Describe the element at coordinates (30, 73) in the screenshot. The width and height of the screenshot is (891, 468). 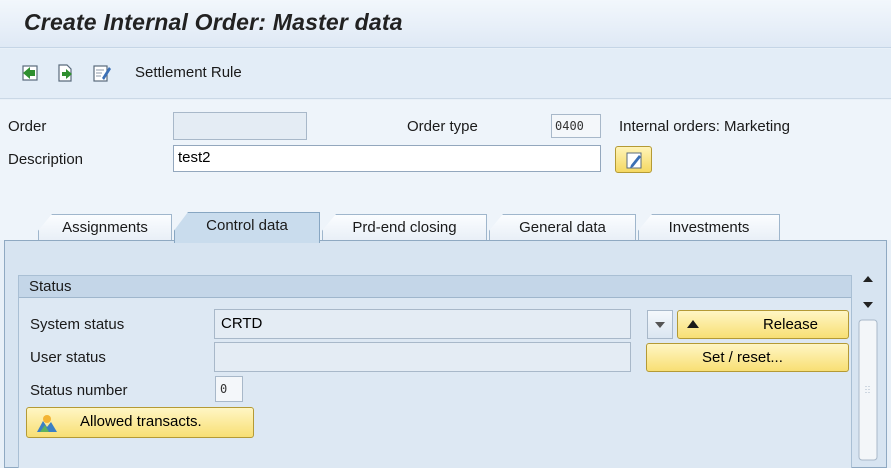
I see `back-icon` at that location.